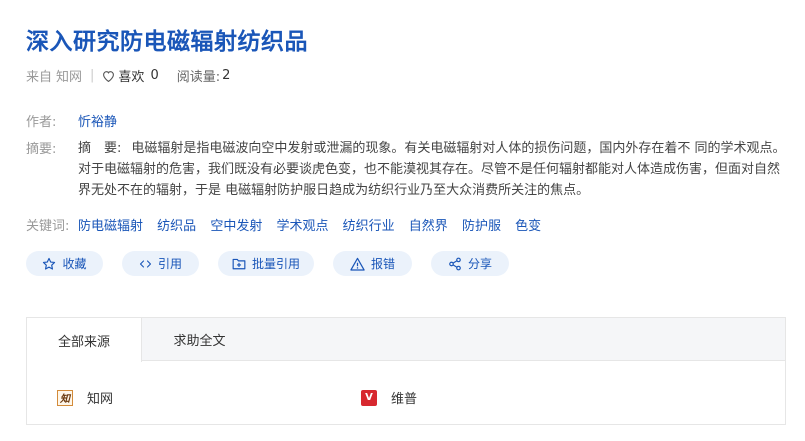 Image resolution: width=805 pixels, height=441 pixels. I want to click on share-icon, so click(455, 263).